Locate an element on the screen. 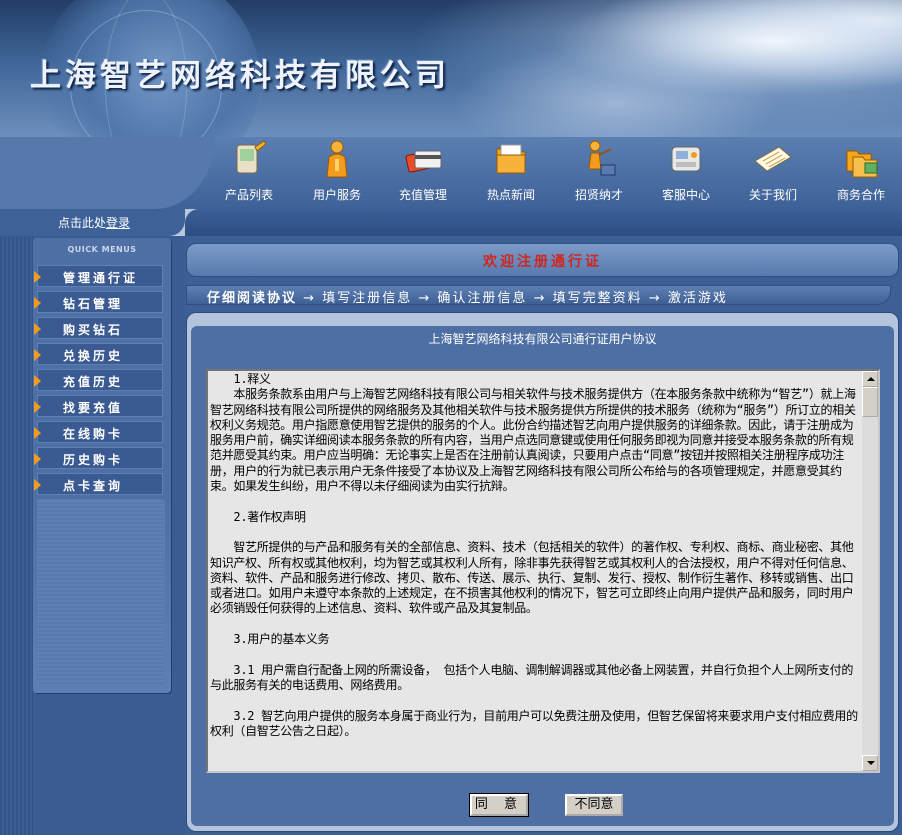  sidebar-item-label: 充值历史 is located at coordinates (93, 382).